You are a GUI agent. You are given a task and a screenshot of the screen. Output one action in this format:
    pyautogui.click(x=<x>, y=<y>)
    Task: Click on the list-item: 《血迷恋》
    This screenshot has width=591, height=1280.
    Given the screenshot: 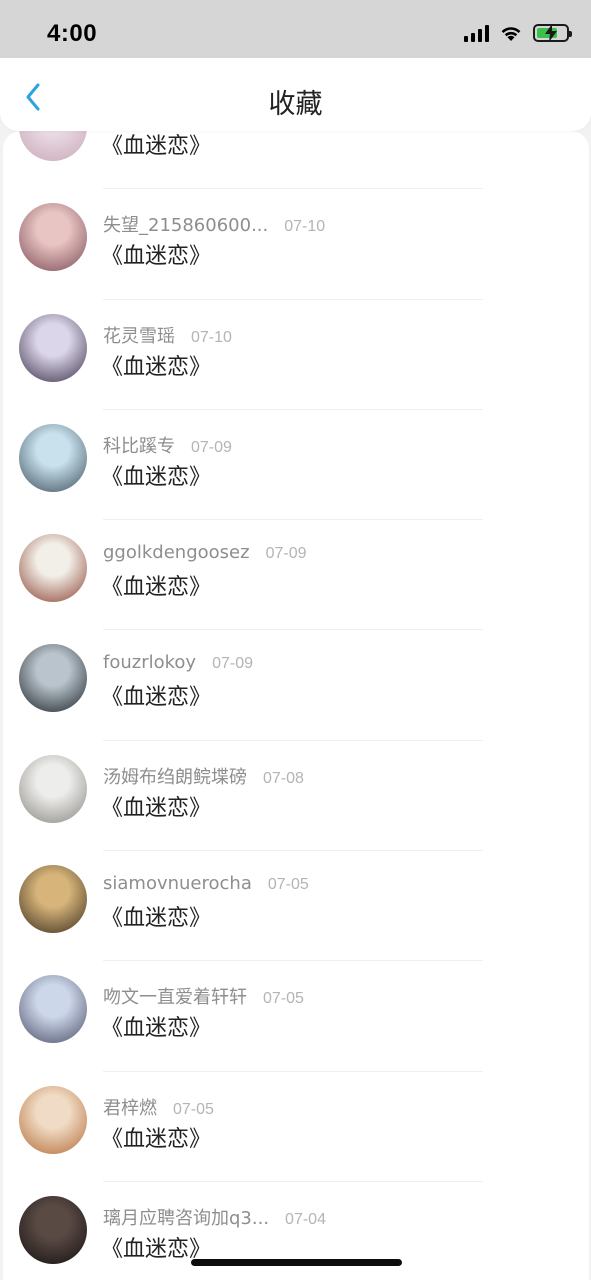 What is the action you would take?
    pyautogui.click(x=296, y=160)
    